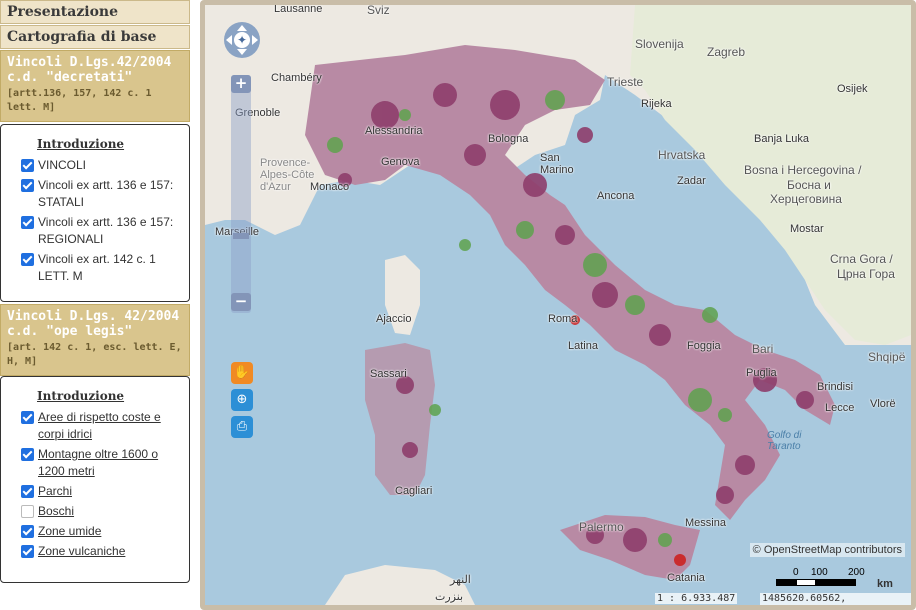  What do you see at coordinates (298, 9) in the screenshot?
I see `map-label: Lausanne` at bounding box center [298, 9].